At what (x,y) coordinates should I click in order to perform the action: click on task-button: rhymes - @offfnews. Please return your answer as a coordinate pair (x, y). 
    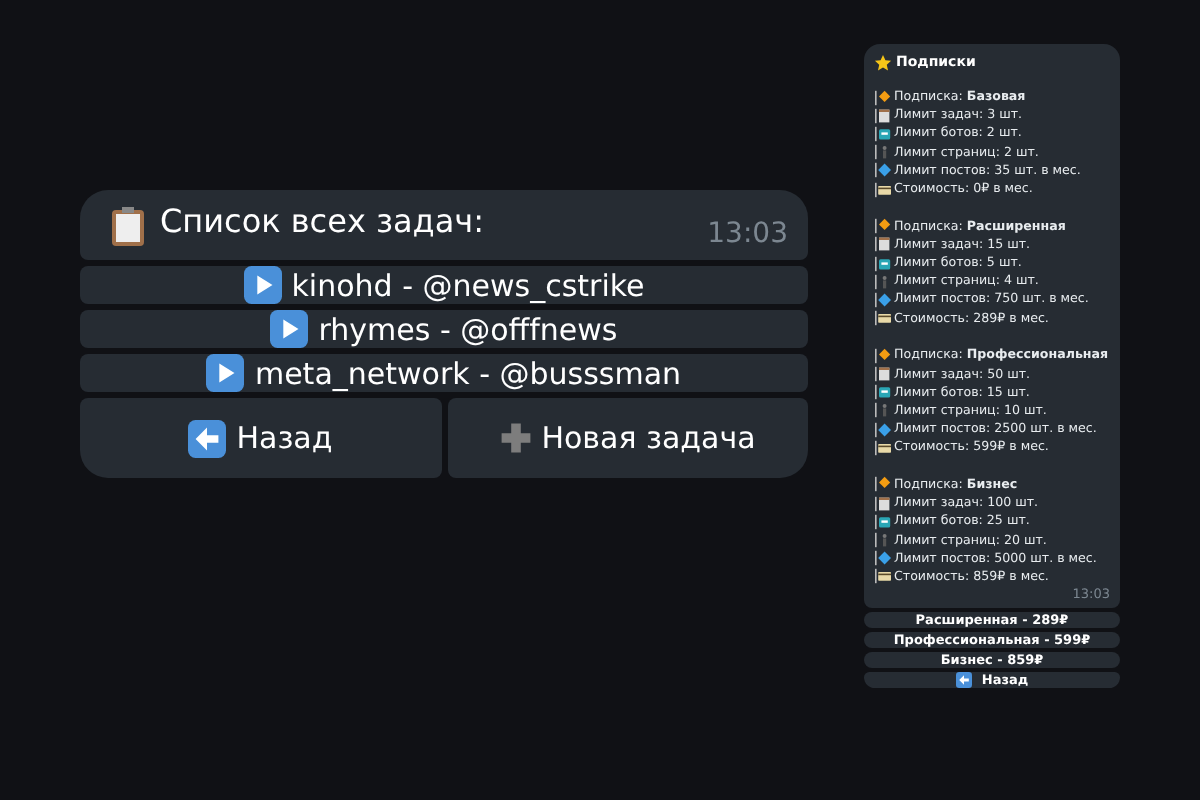
    Looking at the image, I should click on (444, 329).